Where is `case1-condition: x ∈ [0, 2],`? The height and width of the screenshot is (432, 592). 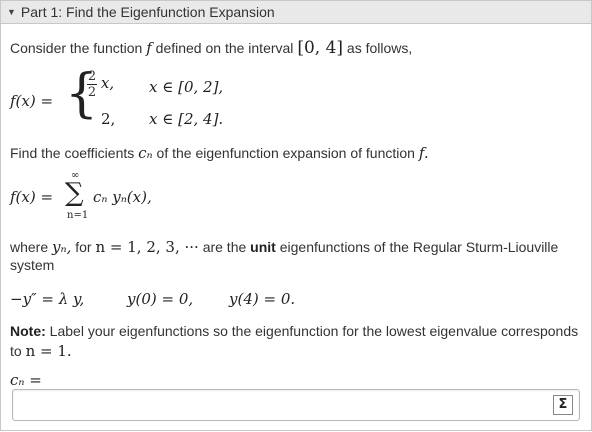 case1-condition: x ∈ [0, 2], is located at coordinates (186, 87).